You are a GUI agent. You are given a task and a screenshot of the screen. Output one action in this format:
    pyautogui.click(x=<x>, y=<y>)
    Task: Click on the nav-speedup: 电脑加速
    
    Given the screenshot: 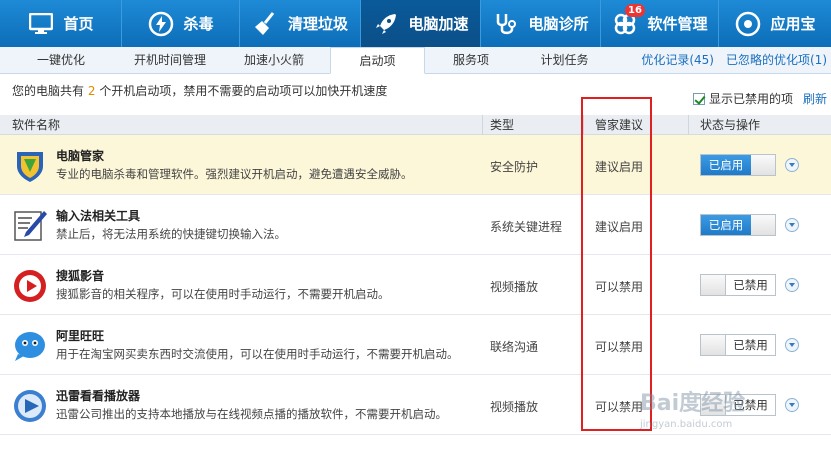 What is the action you would take?
    pyautogui.click(x=421, y=23)
    